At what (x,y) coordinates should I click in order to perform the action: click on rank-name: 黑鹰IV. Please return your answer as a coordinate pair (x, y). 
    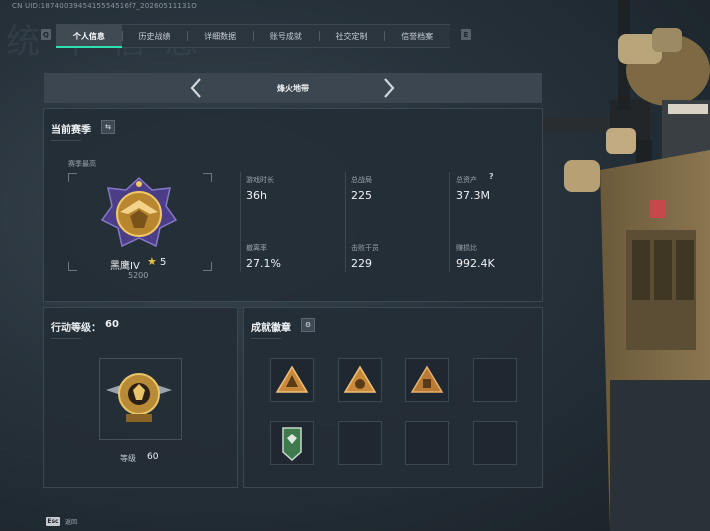
    Looking at the image, I should click on (125, 266).